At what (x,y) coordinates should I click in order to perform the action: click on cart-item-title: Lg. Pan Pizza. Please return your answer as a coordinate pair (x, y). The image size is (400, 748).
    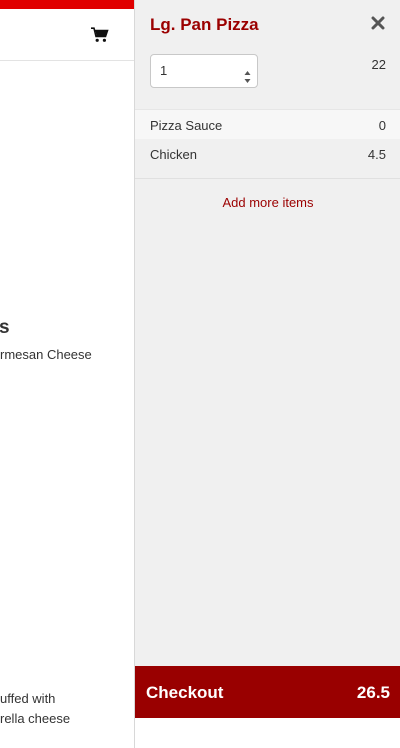
    Looking at the image, I should click on (204, 24).